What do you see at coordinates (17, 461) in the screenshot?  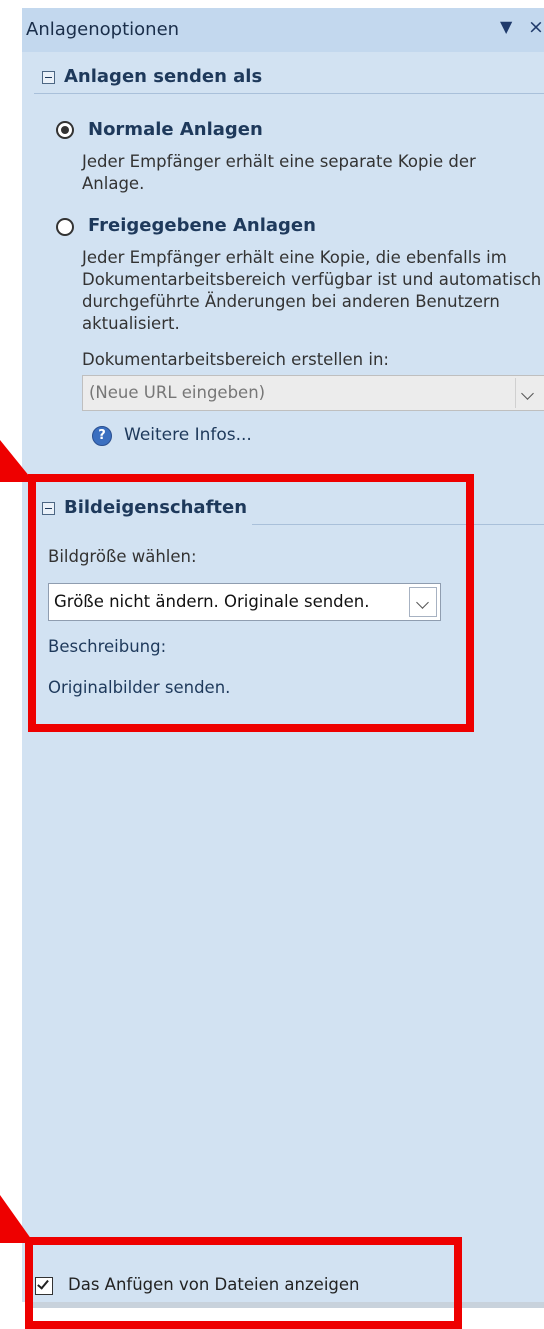 I see `annotation-arrow-top` at bounding box center [17, 461].